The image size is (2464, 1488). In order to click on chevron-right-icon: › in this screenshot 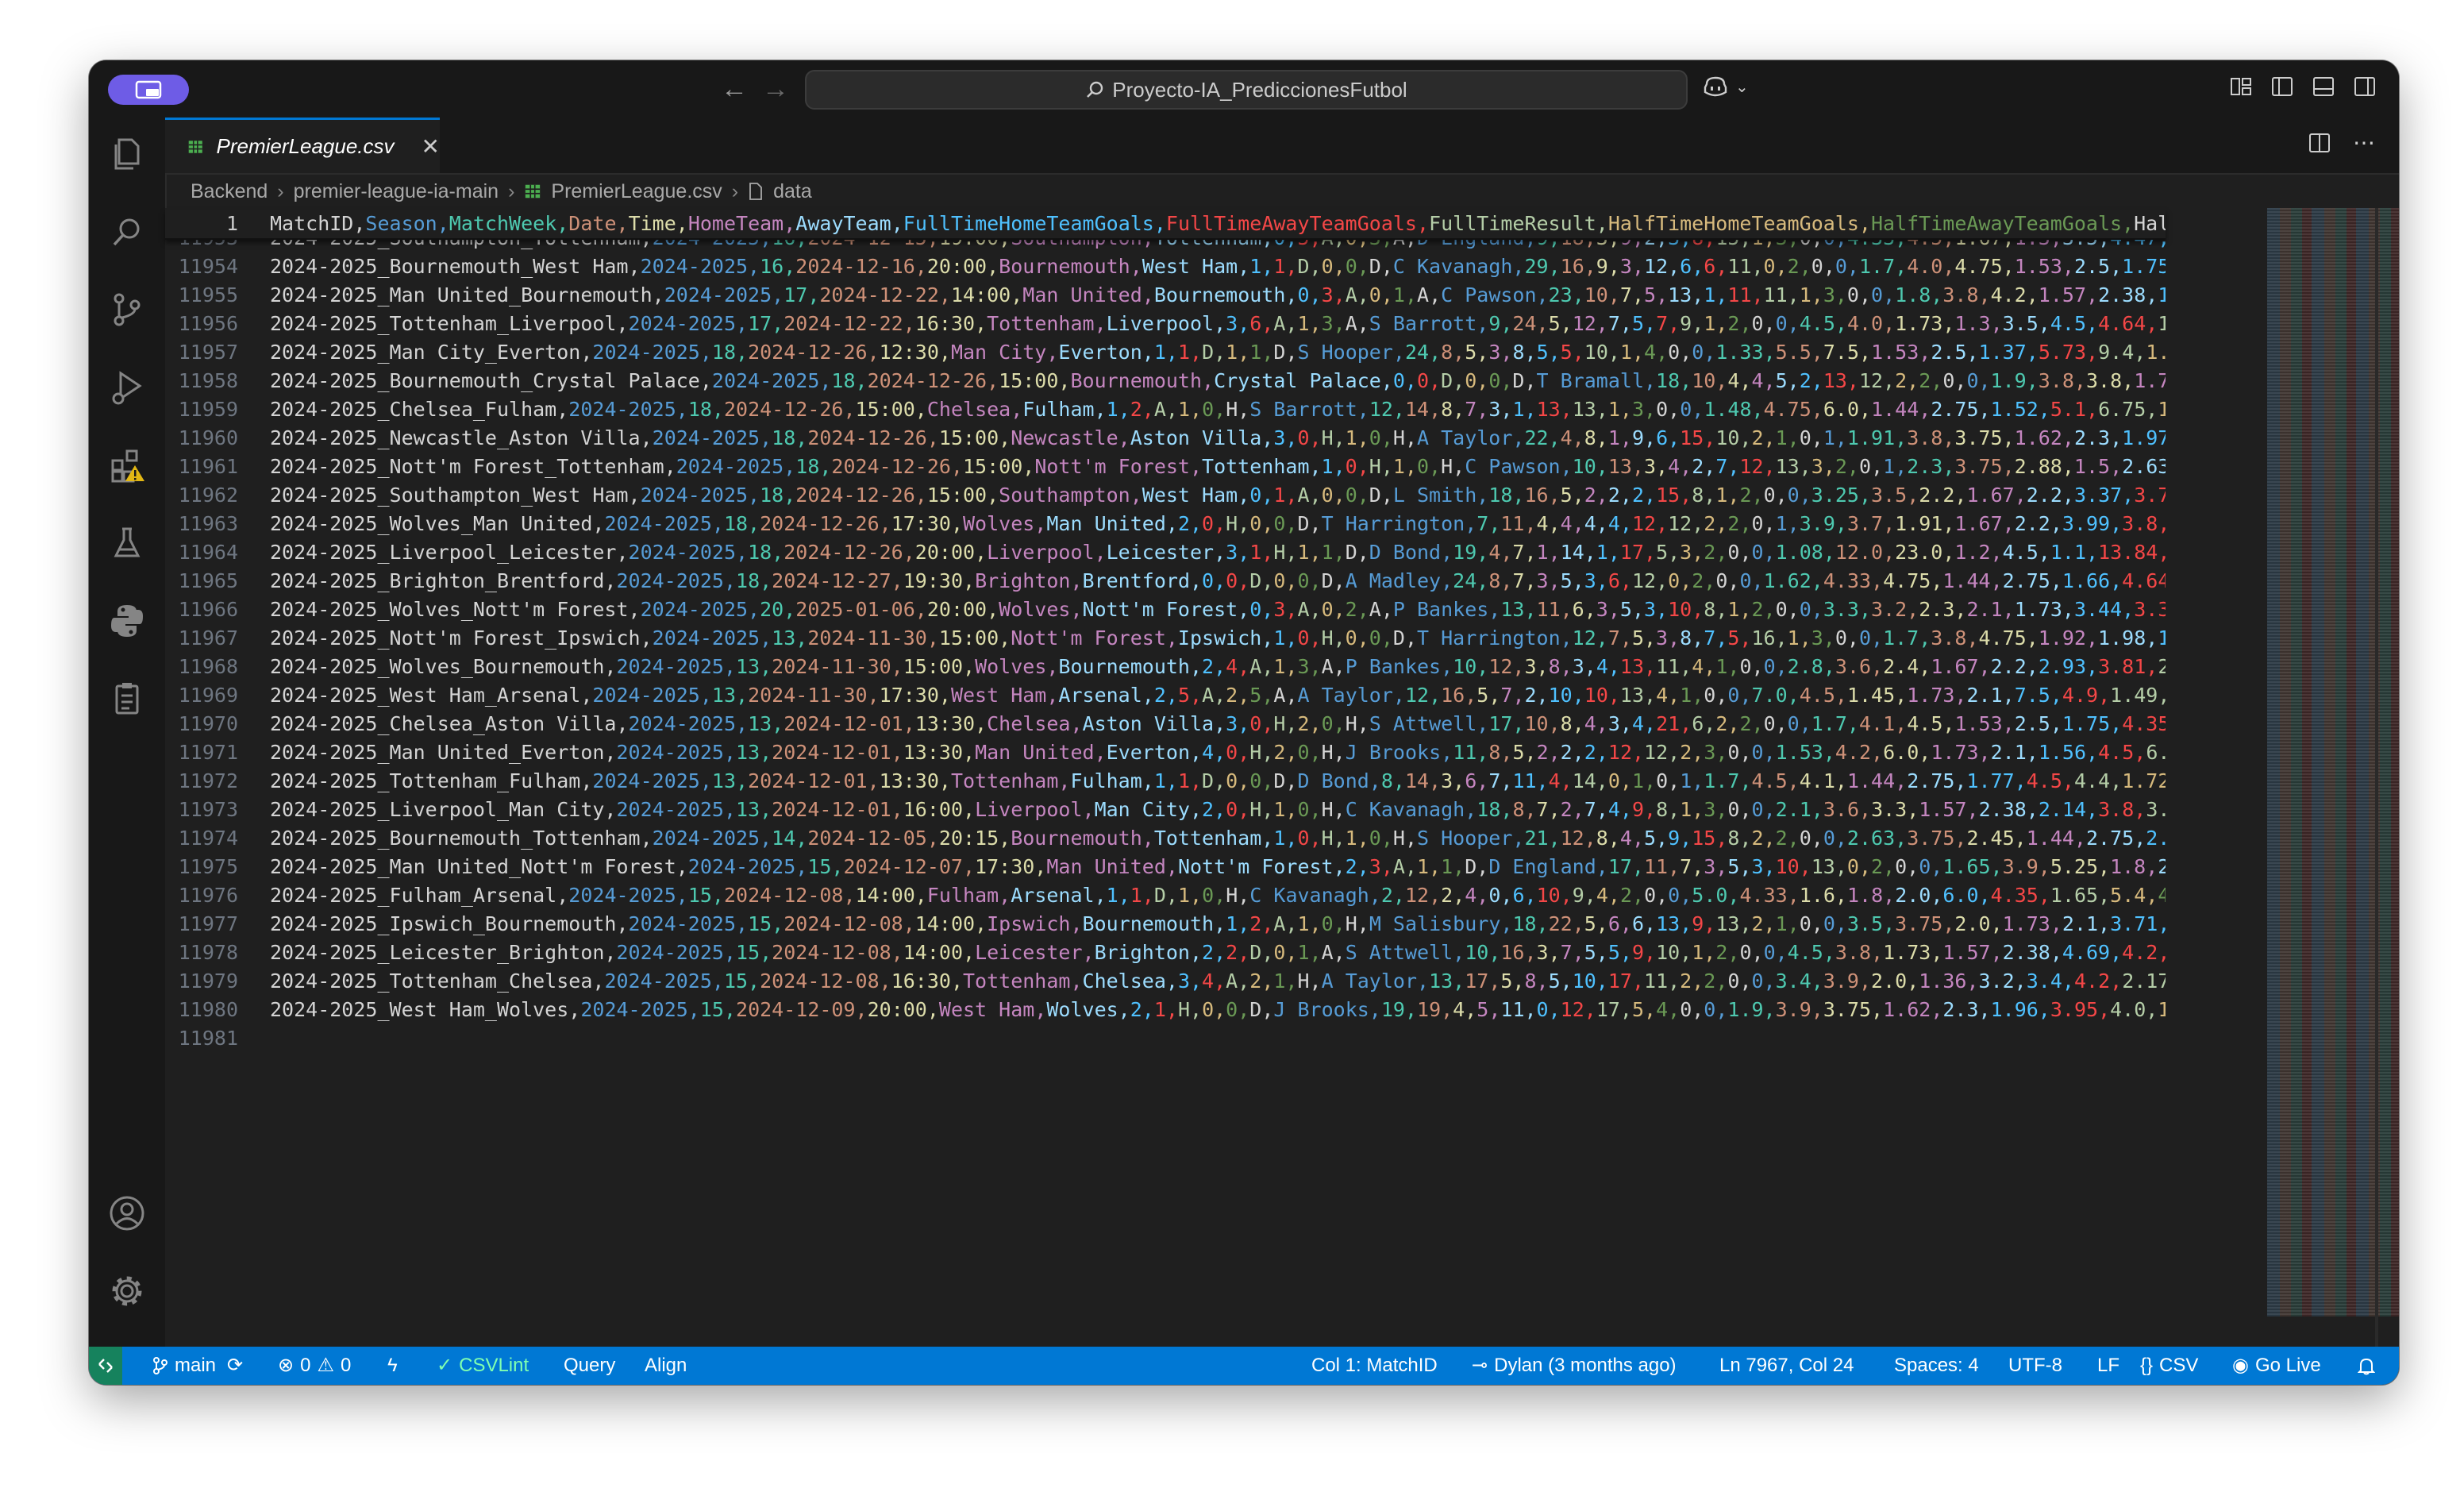, I will do `click(735, 190)`.